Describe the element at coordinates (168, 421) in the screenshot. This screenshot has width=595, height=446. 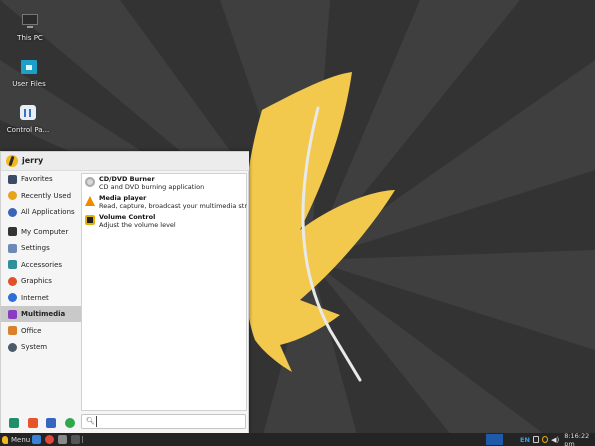
I see `search-input` at that location.